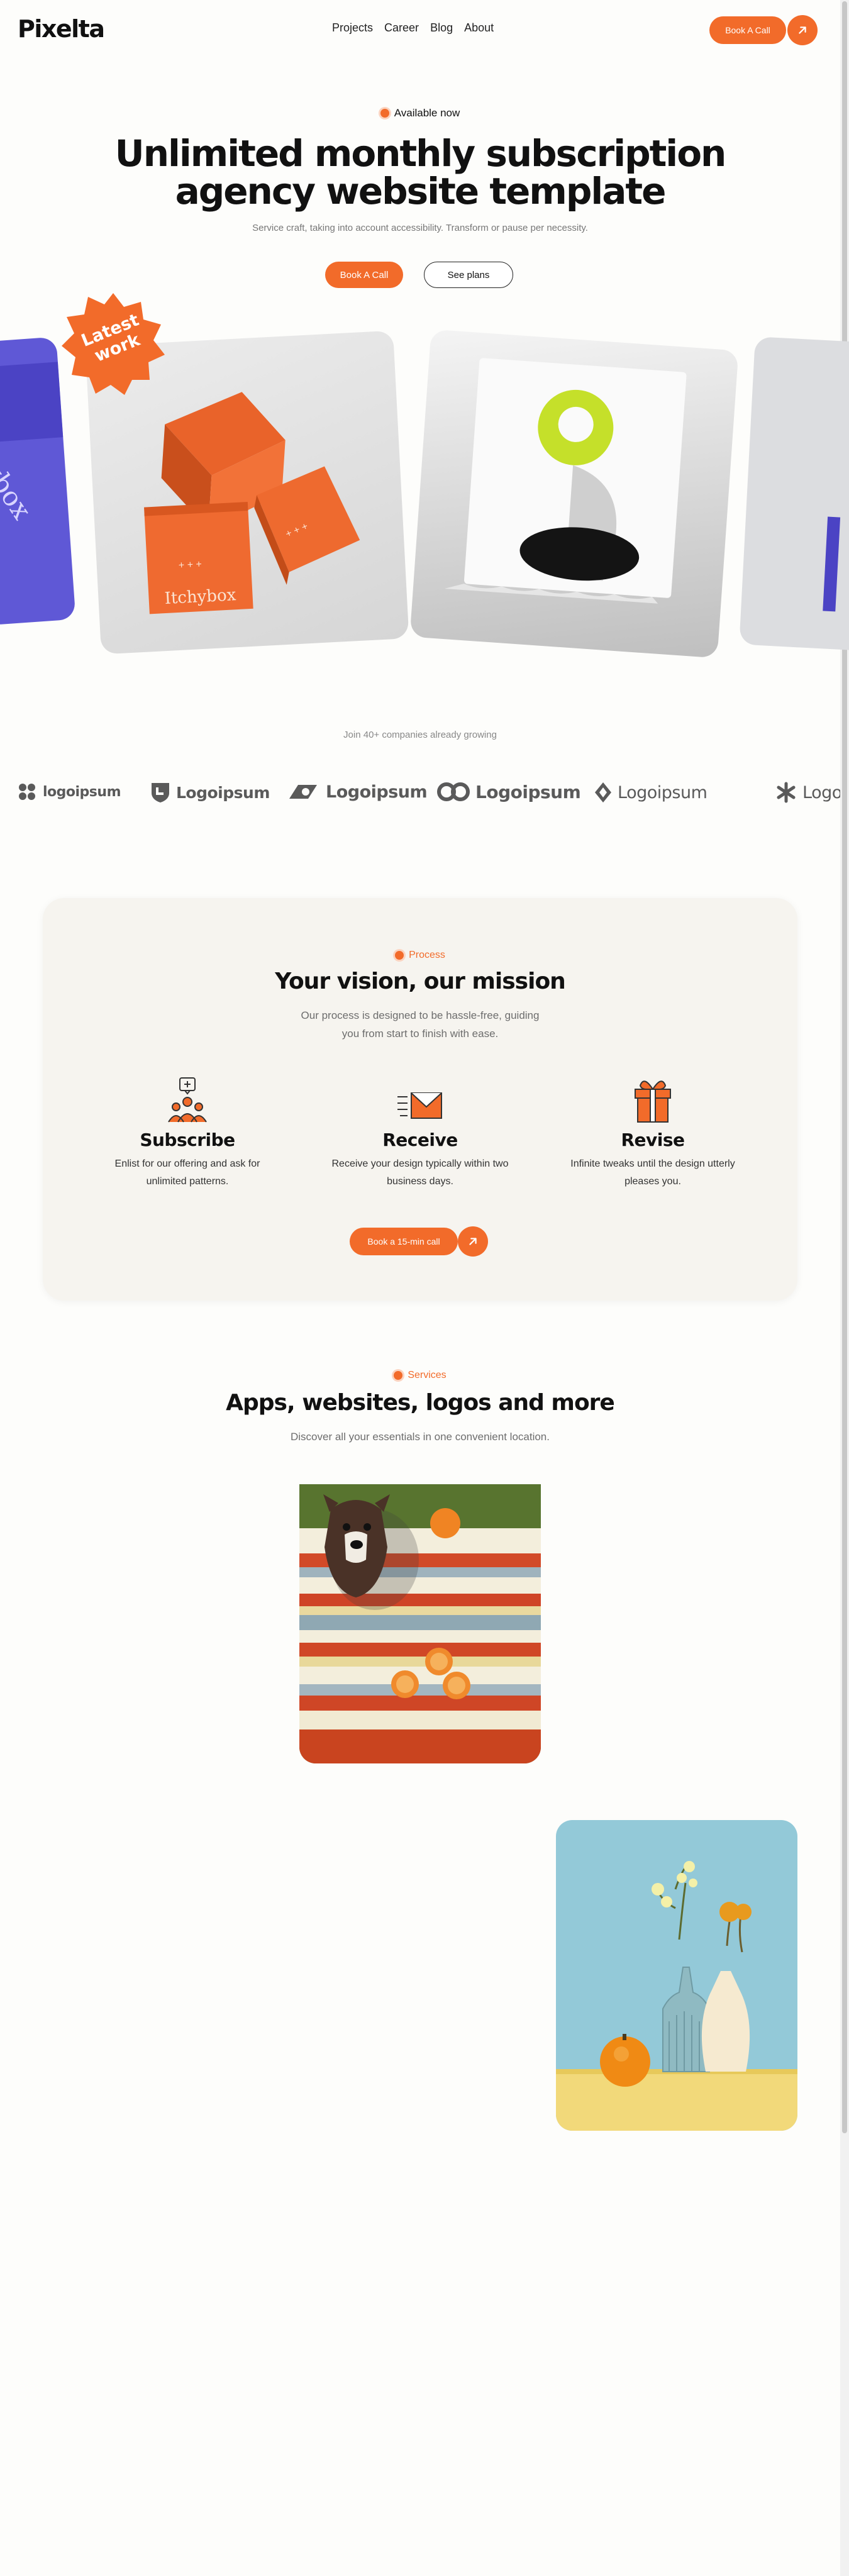 The height and width of the screenshot is (2576, 849). Describe the element at coordinates (479, 28) in the screenshot. I see `nav-about: About` at that location.